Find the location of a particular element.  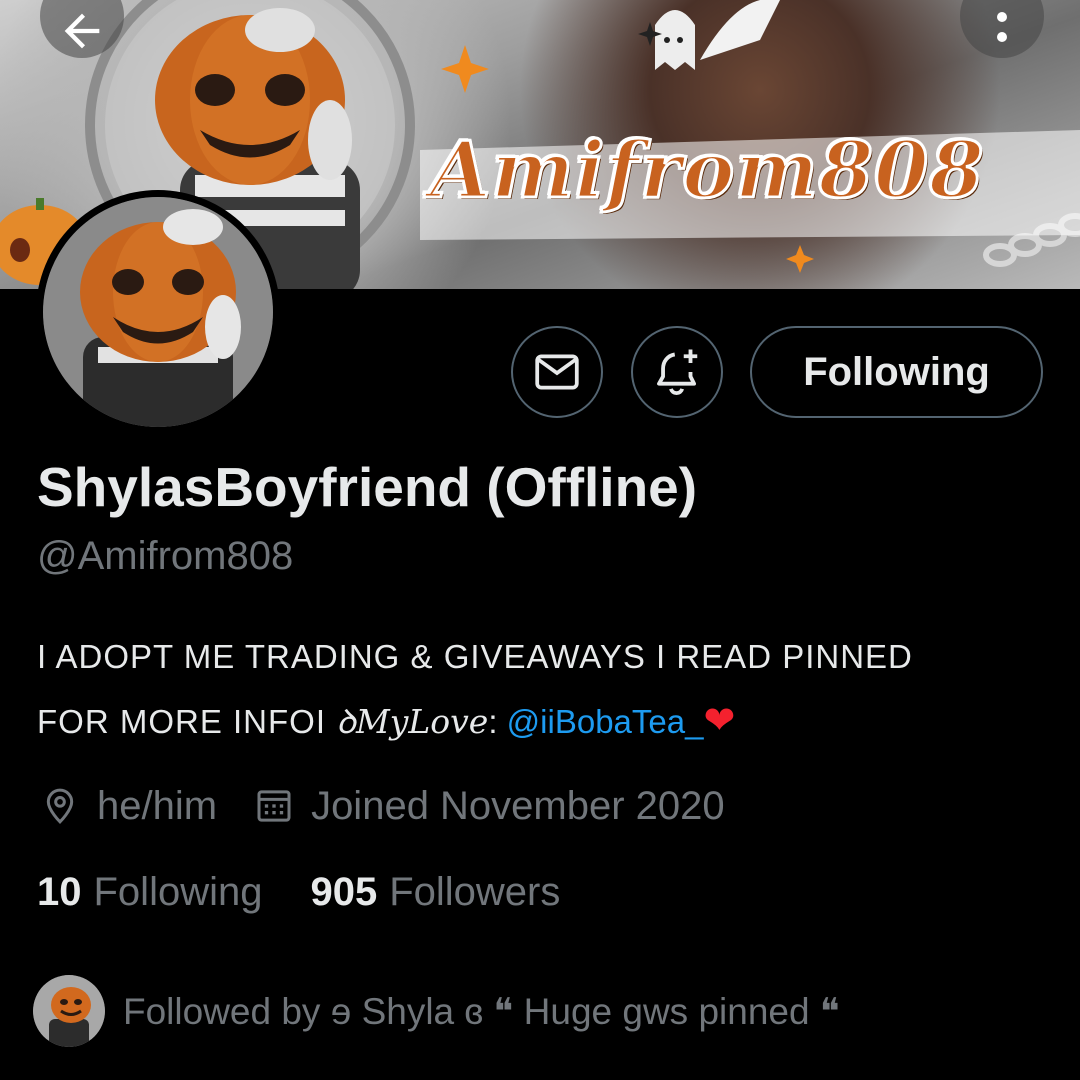

notifications-button is located at coordinates (677, 372).